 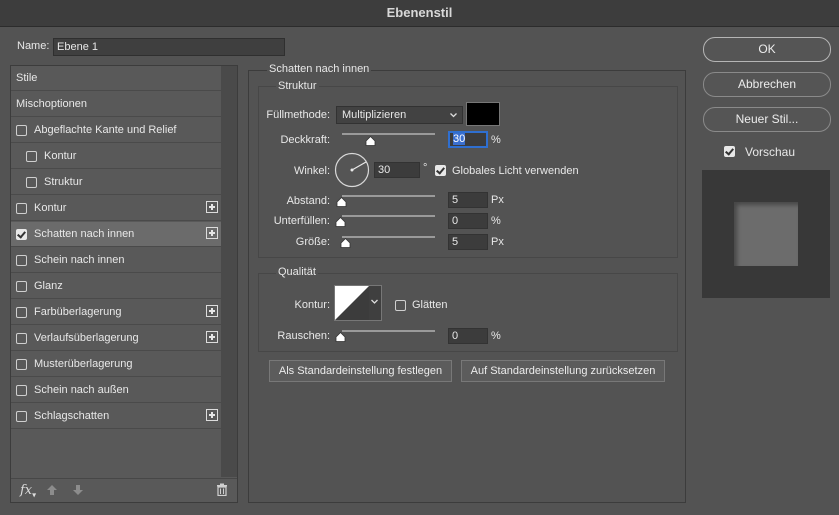 I want to click on quality-title: Qualität, so click(x=297, y=272).